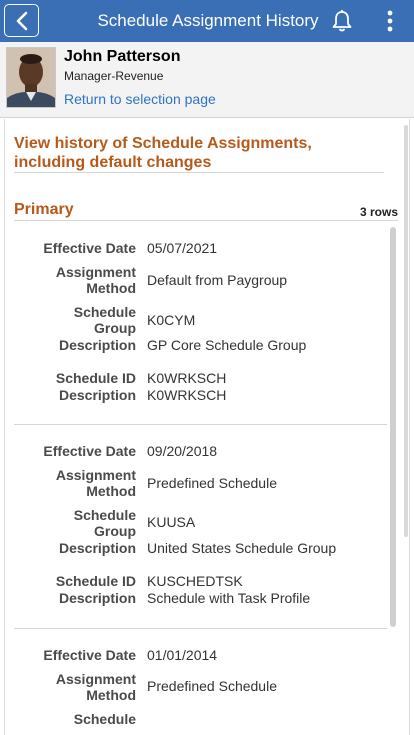  What do you see at coordinates (140, 99) in the screenshot?
I see `return-to-selection-link: Return to selection page` at bounding box center [140, 99].